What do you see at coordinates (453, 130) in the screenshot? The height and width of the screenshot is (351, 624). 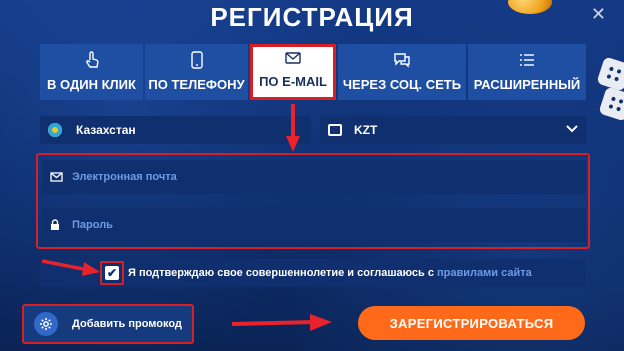 I see `currency-select: KZT` at bounding box center [453, 130].